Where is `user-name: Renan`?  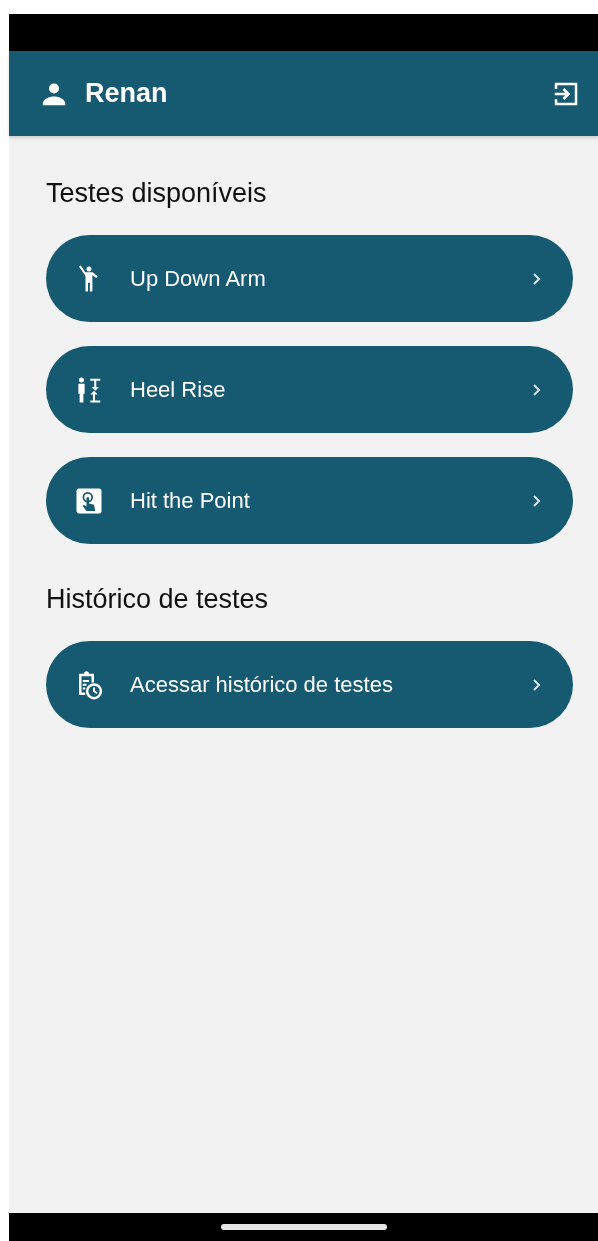 user-name: Renan is located at coordinates (127, 93).